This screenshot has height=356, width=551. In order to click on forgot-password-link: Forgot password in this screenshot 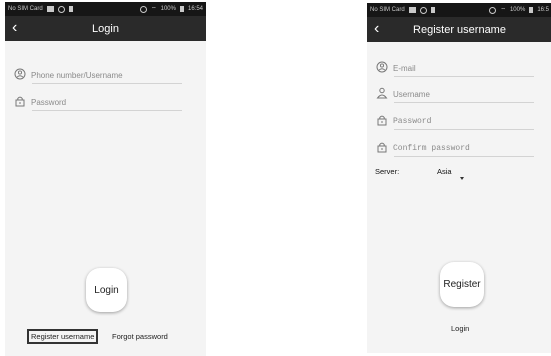, I will do `click(140, 336)`.